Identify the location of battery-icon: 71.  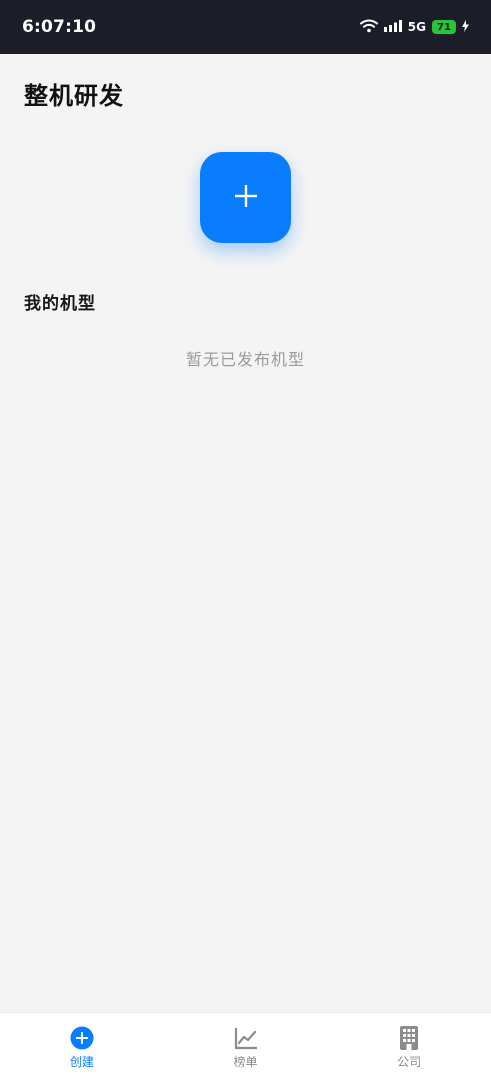
(444, 27).